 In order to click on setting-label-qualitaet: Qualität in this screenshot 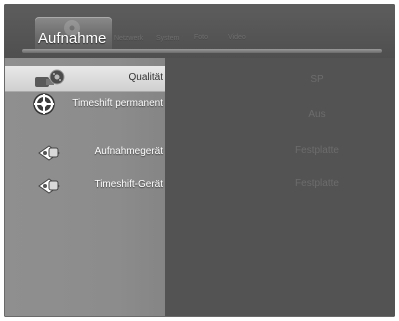, I will do `click(145, 77)`.